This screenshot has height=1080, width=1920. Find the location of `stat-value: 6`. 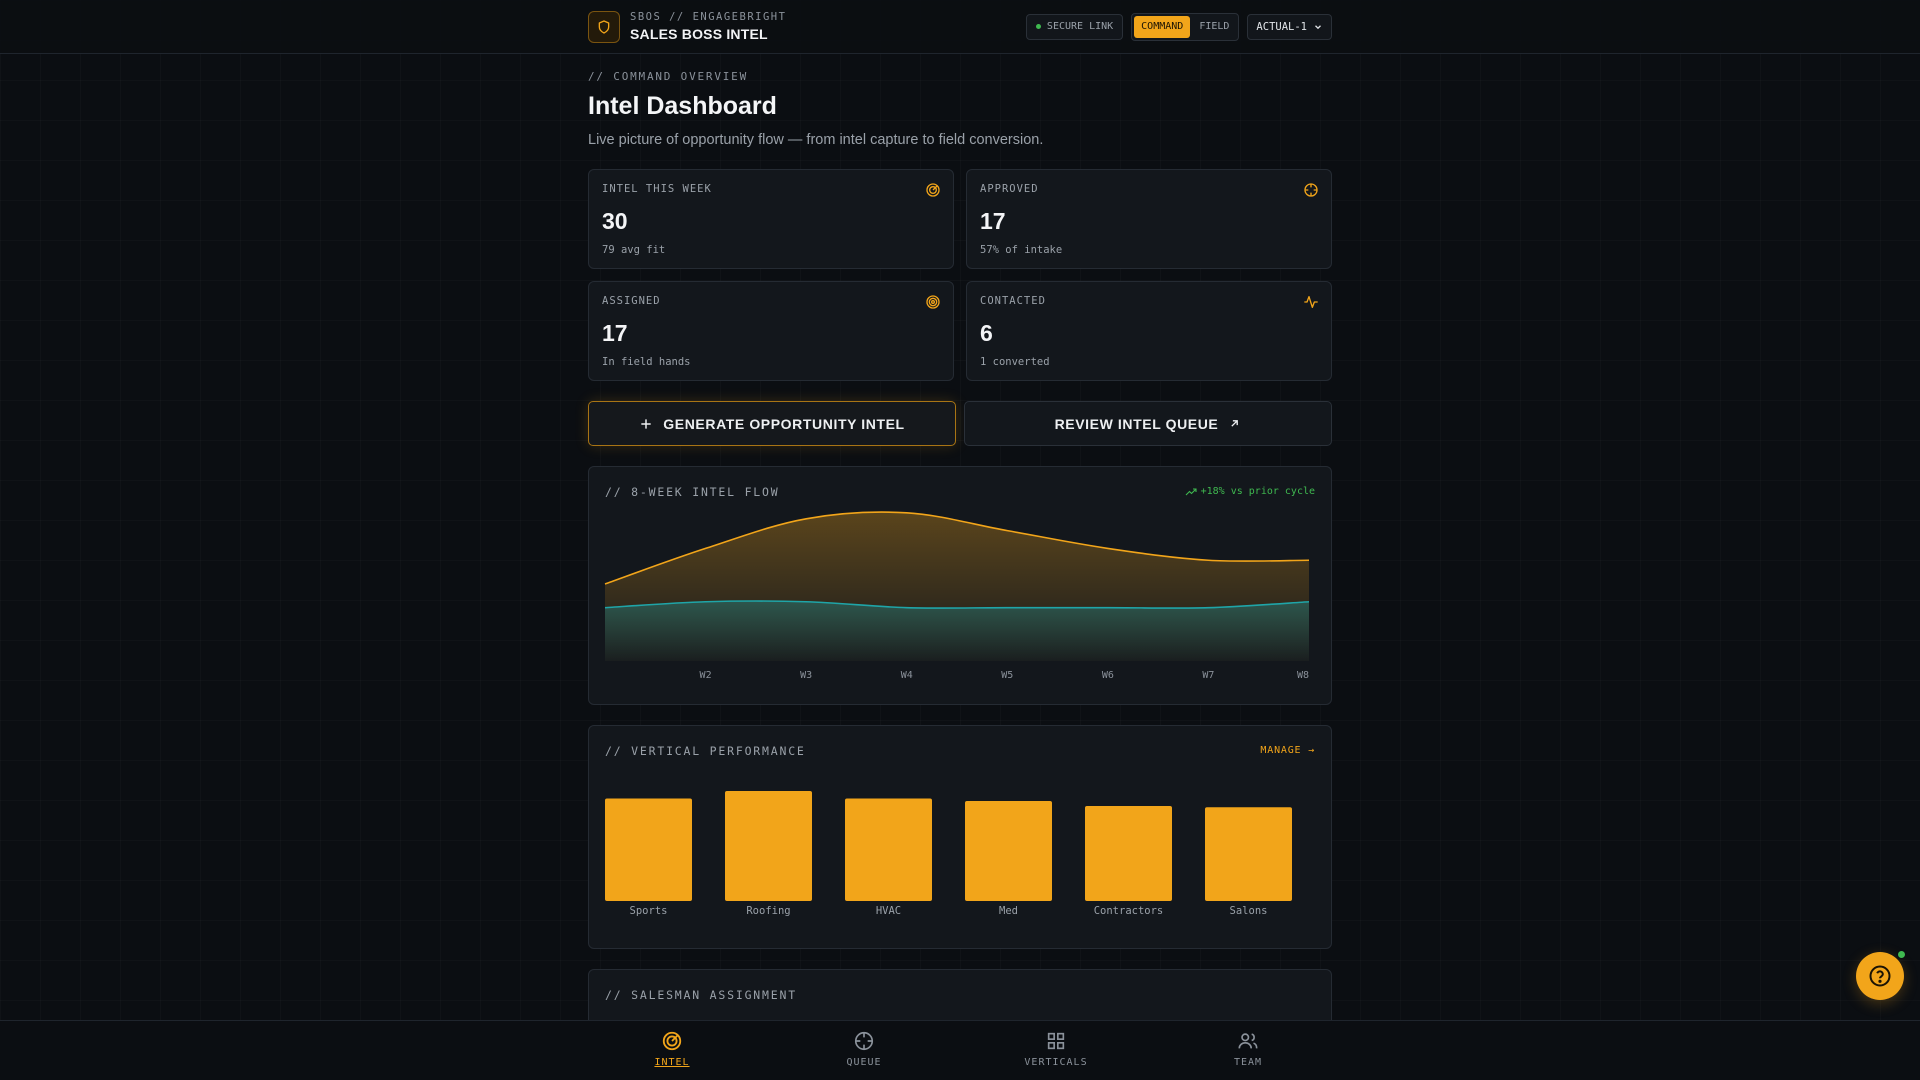

stat-value: 6 is located at coordinates (986, 333).